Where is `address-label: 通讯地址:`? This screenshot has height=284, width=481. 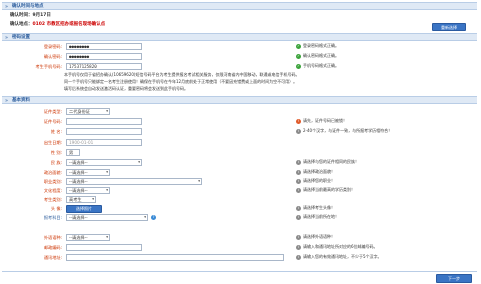 address-label: 通讯地址: is located at coordinates (52, 257).